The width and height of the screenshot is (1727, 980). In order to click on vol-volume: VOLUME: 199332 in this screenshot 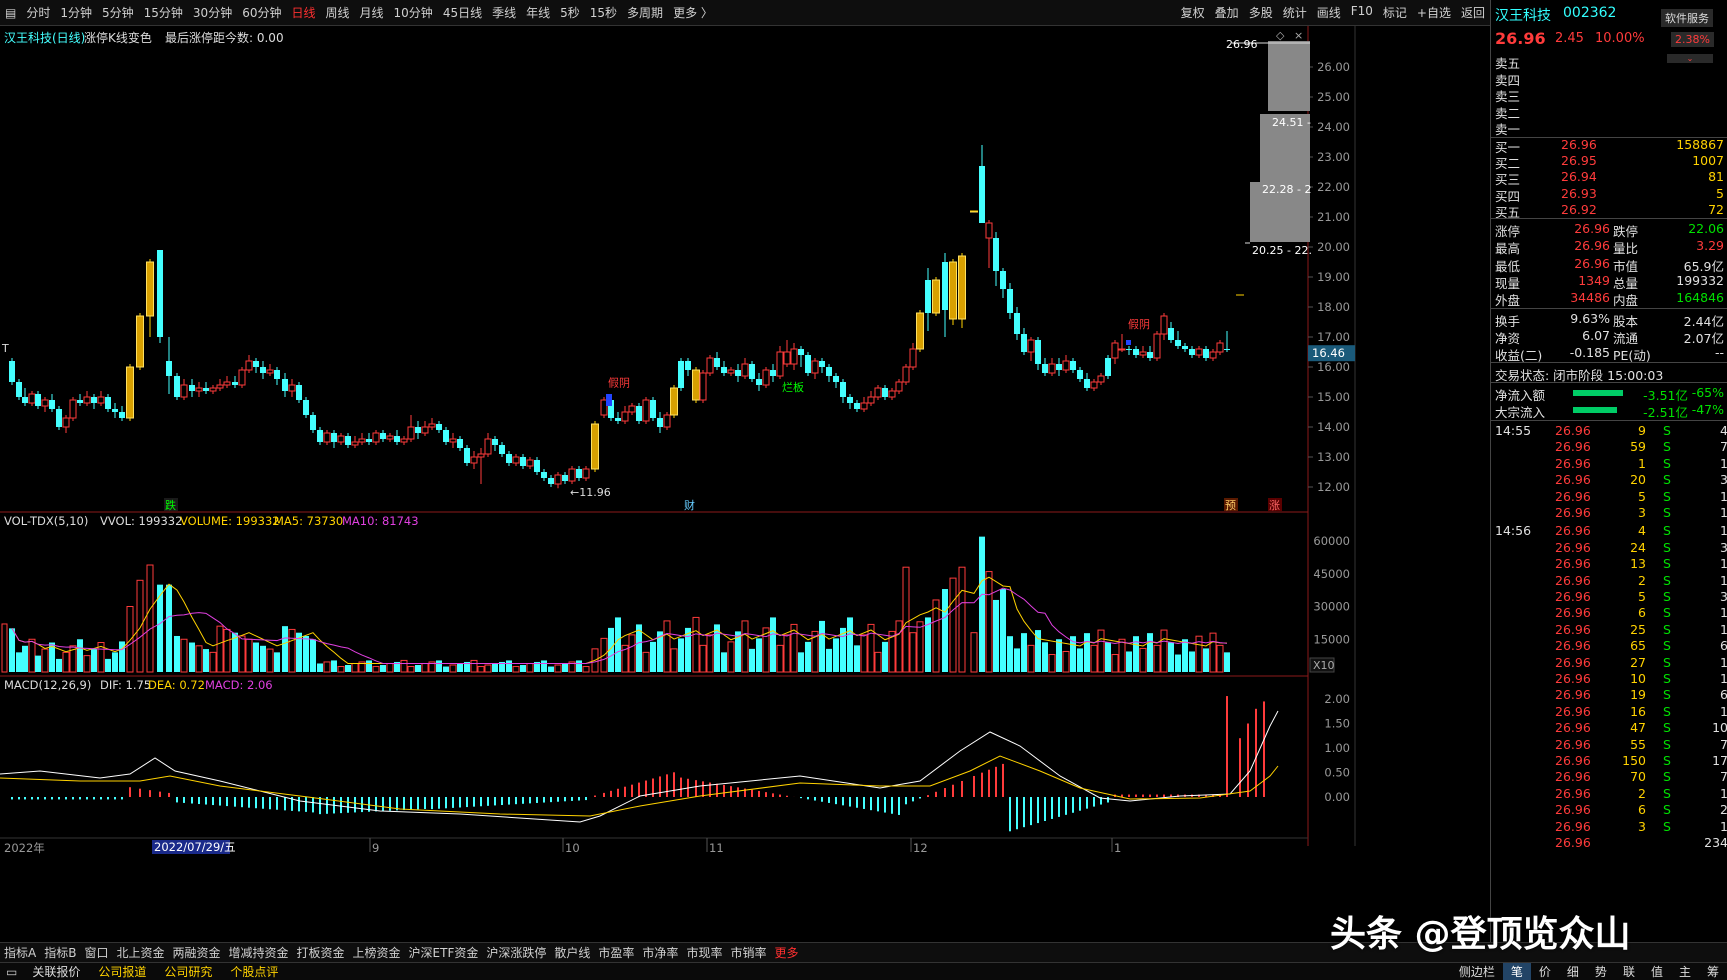, I will do `click(230, 521)`.